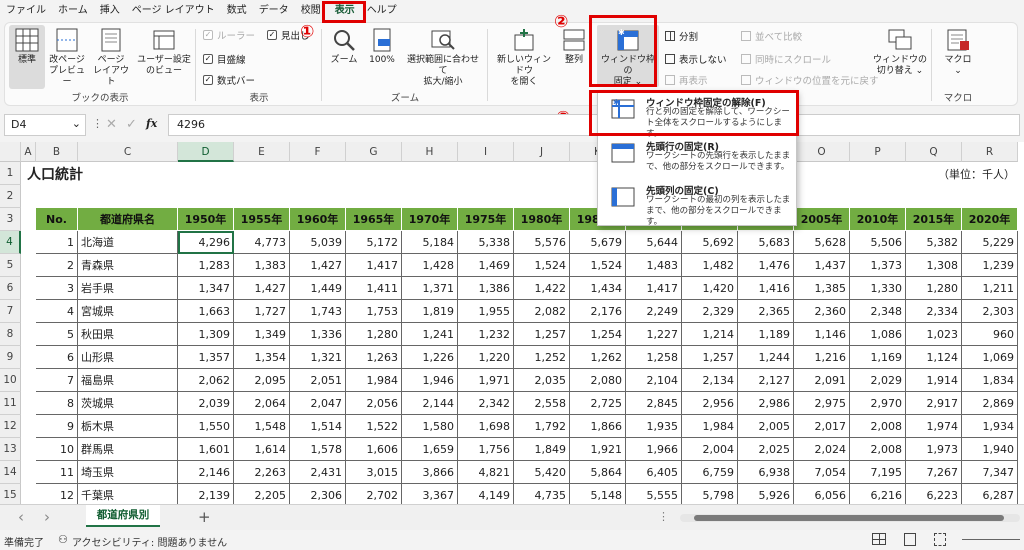  I want to click on table-cell: 1,226, so click(430, 357).